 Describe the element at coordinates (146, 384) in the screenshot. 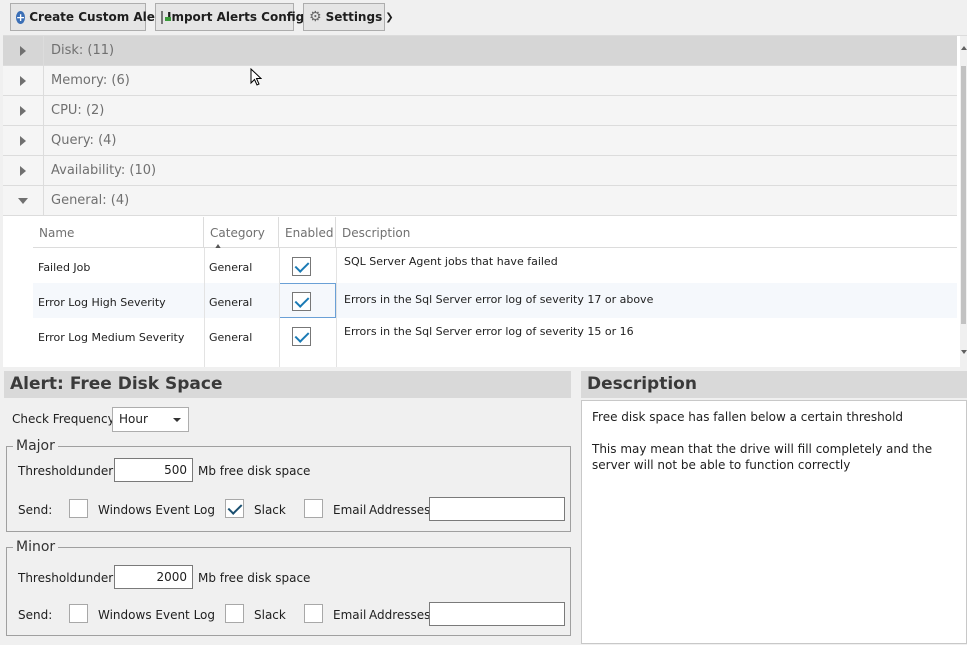

I see `alert-title-name: Free Disk Space` at that location.